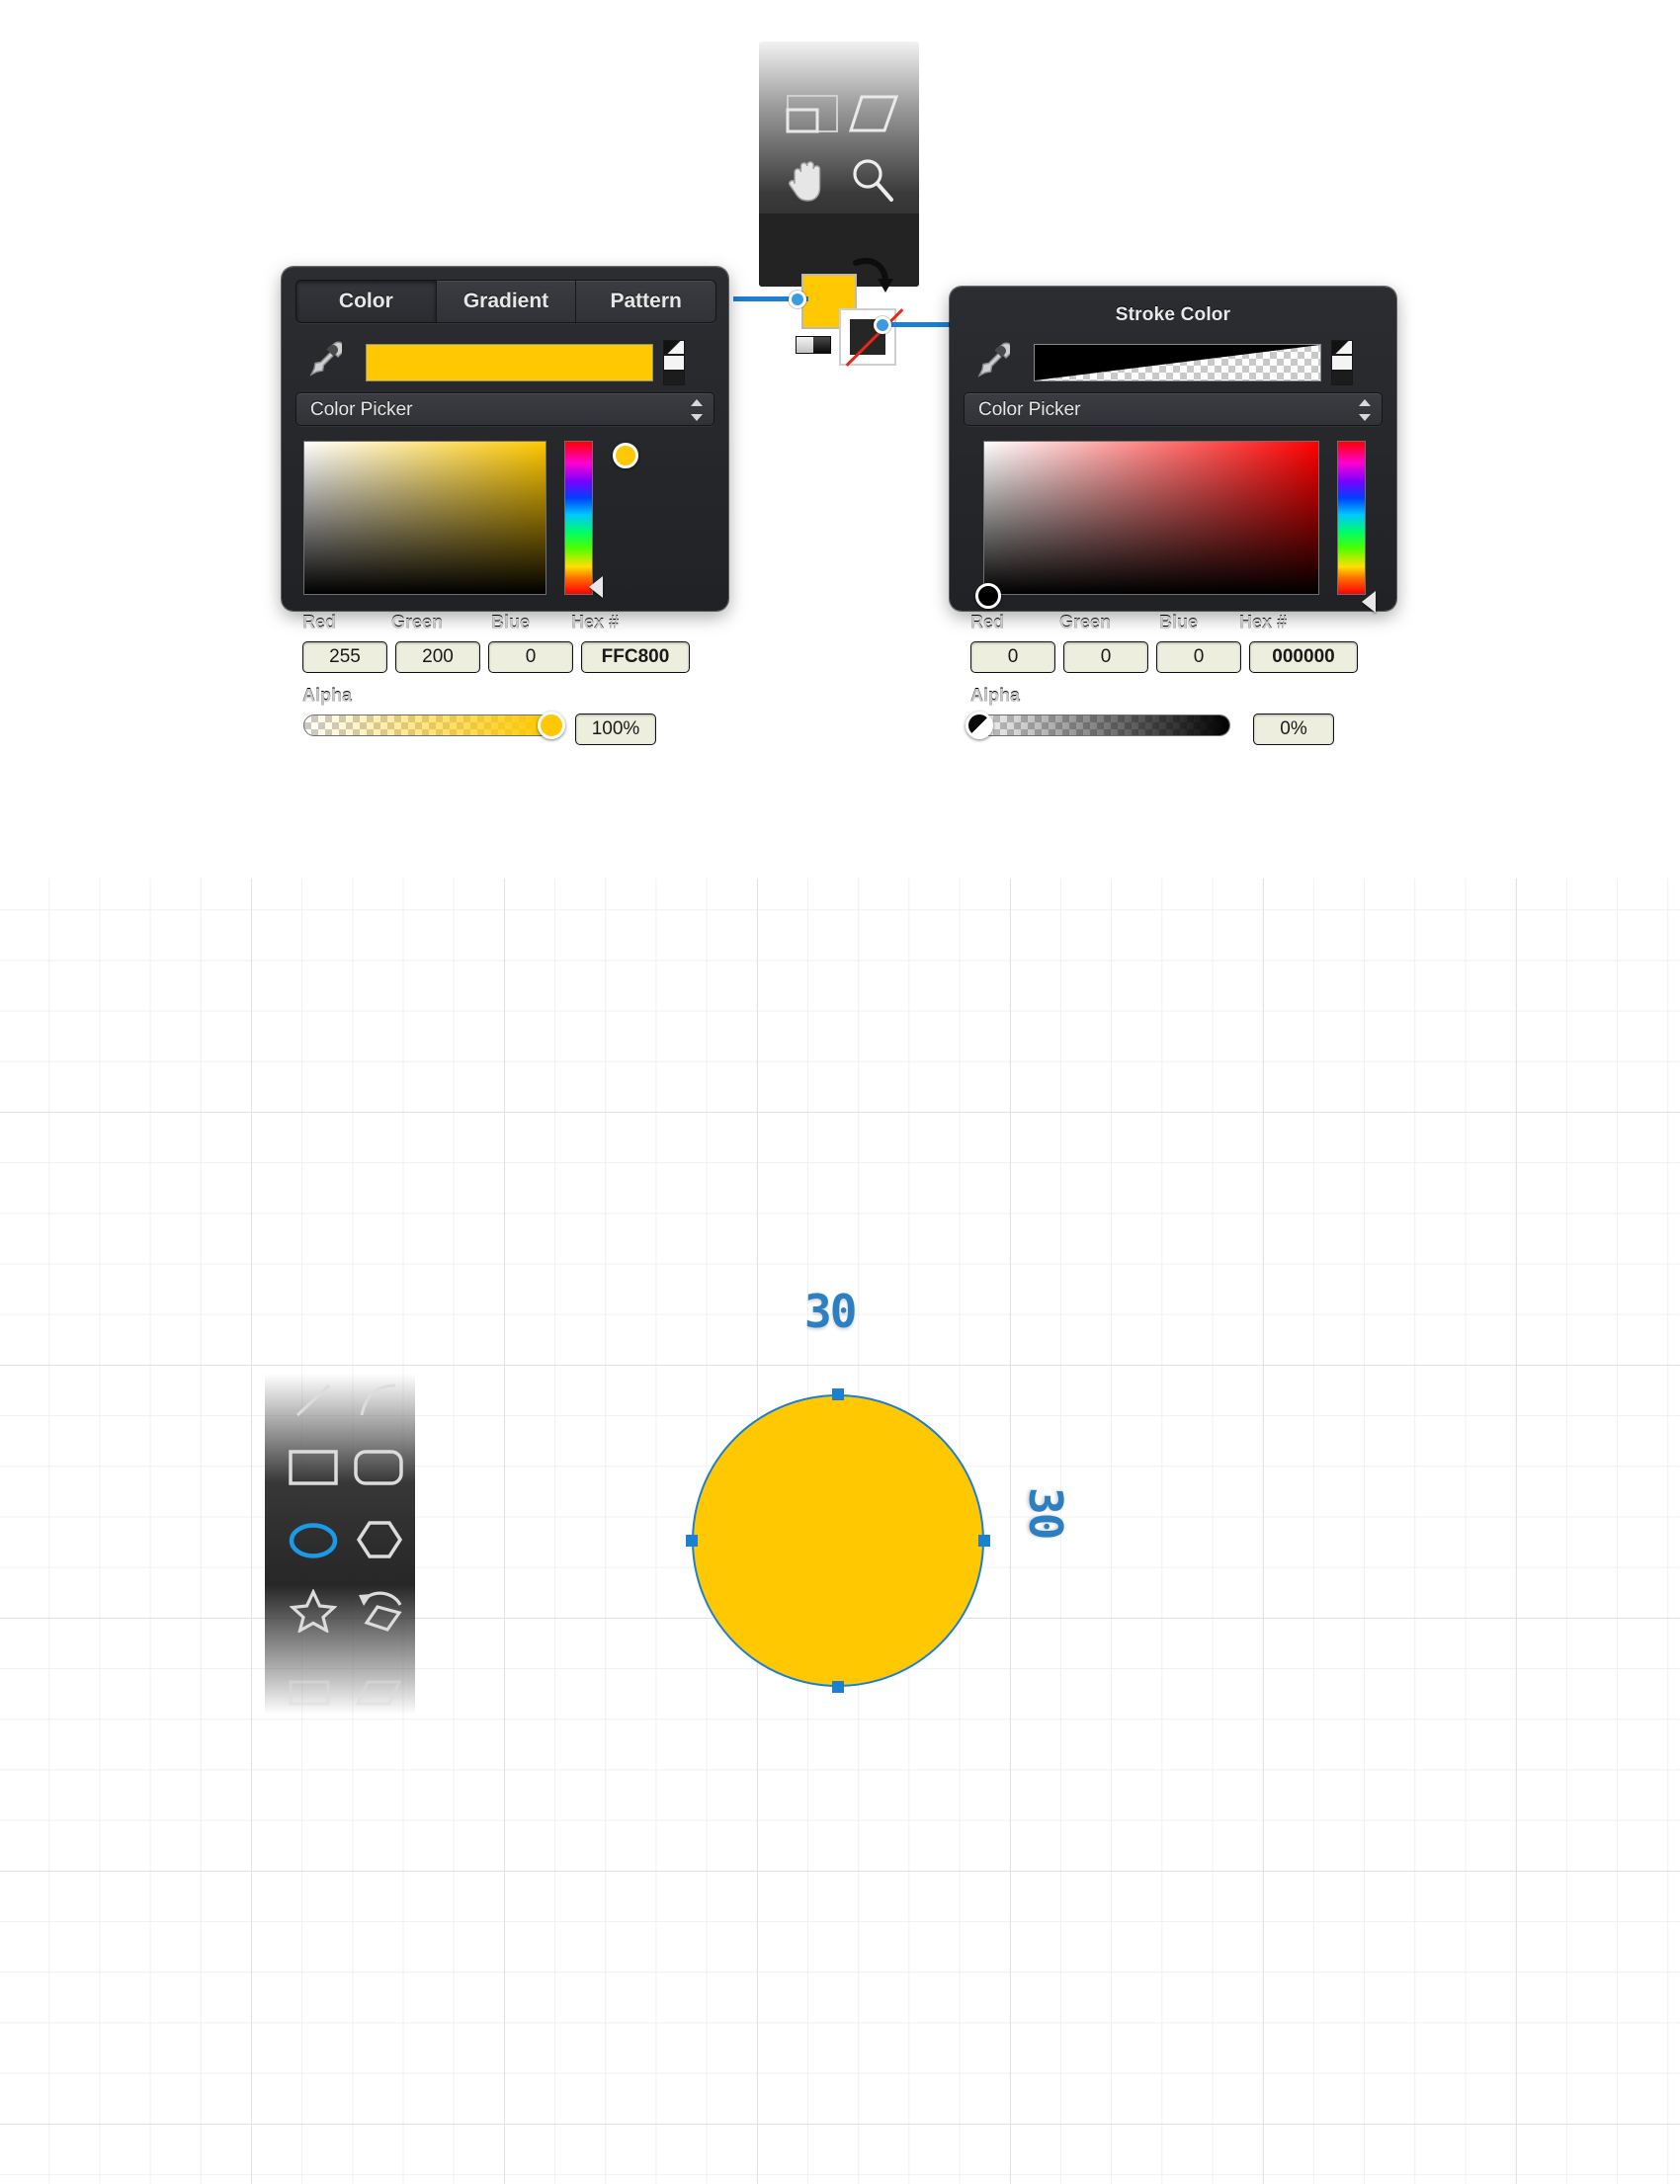  Describe the element at coordinates (1351, 518) in the screenshot. I see `stroke-hue-strip` at that location.